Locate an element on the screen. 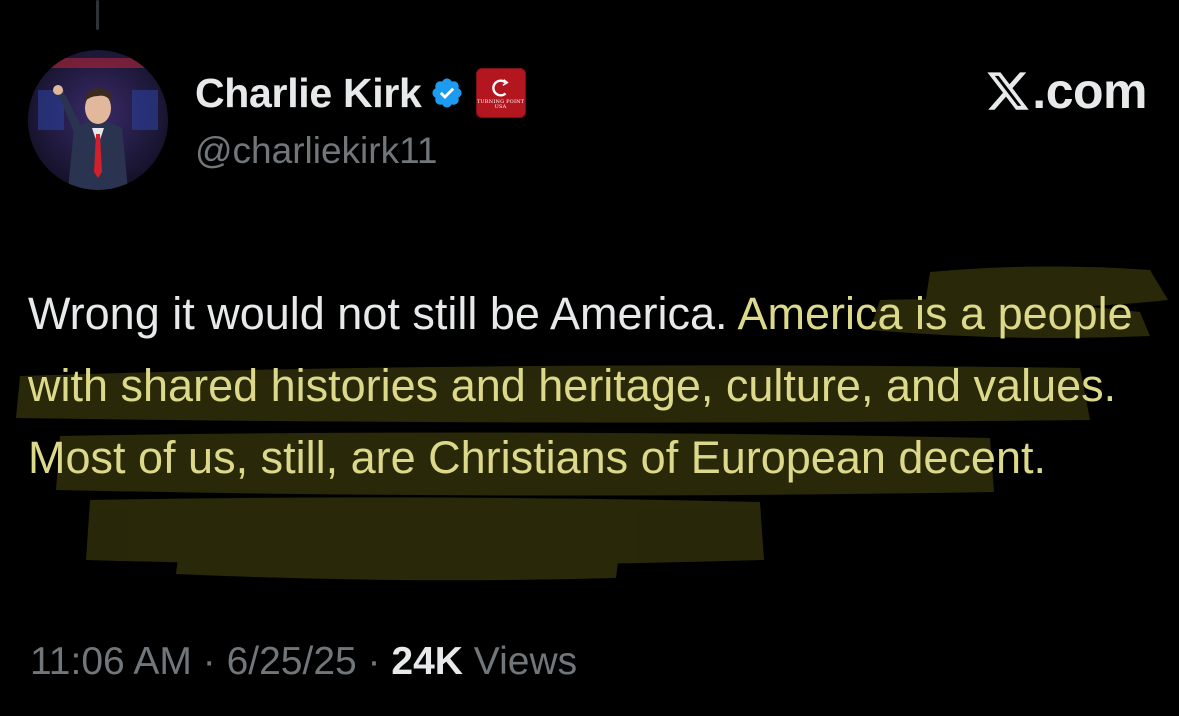  tweet-metadata: 11:06 AM · 6/25/25 · 24K Views is located at coordinates (303, 662).